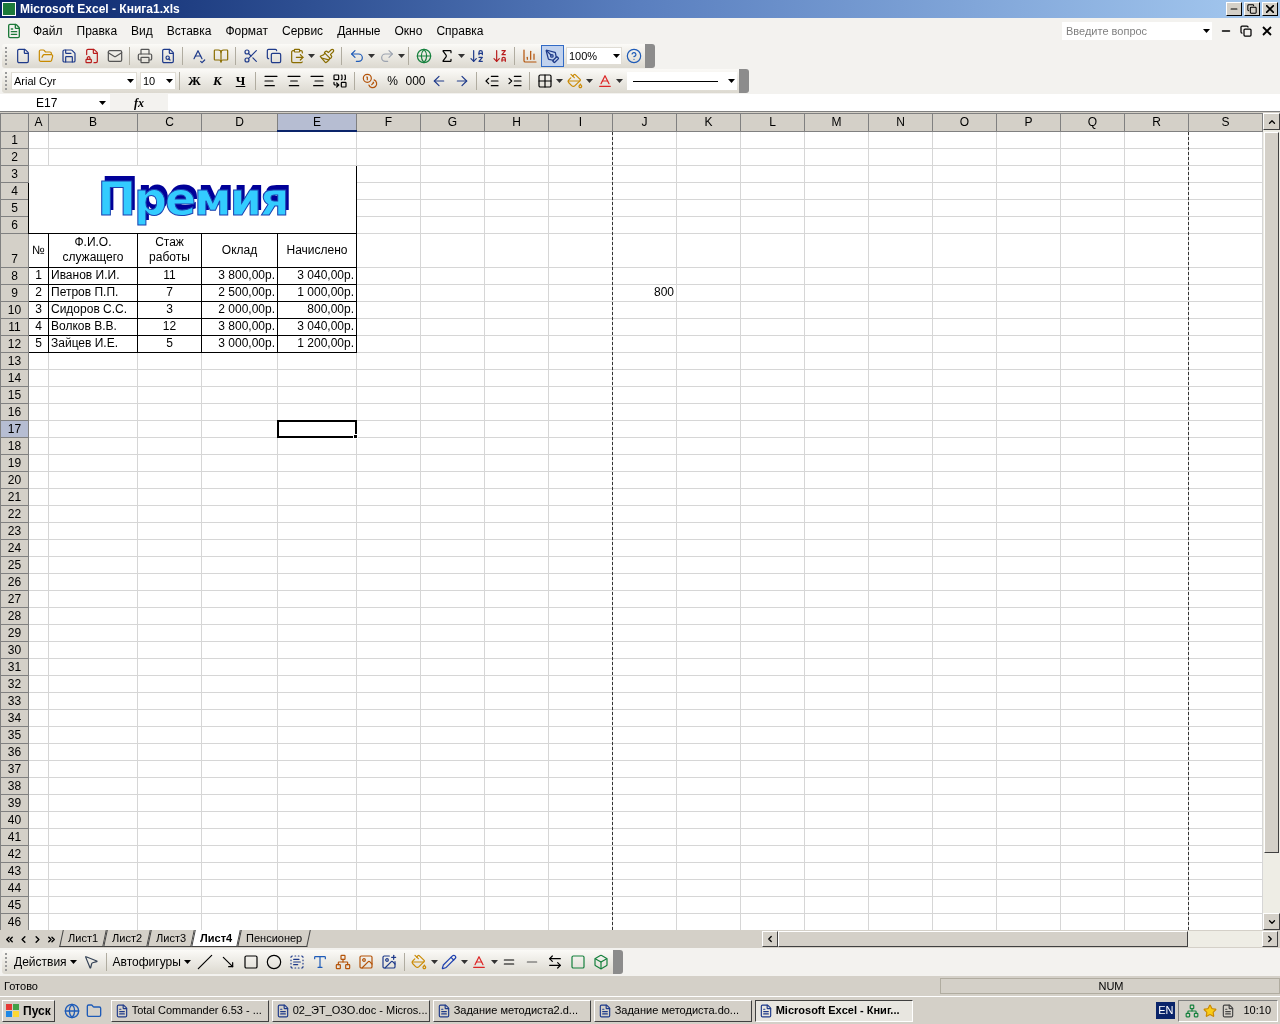 The width and height of the screenshot is (1280, 1024). Describe the element at coordinates (339, 81) in the screenshot. I see `merge-cells-icon` at that location.